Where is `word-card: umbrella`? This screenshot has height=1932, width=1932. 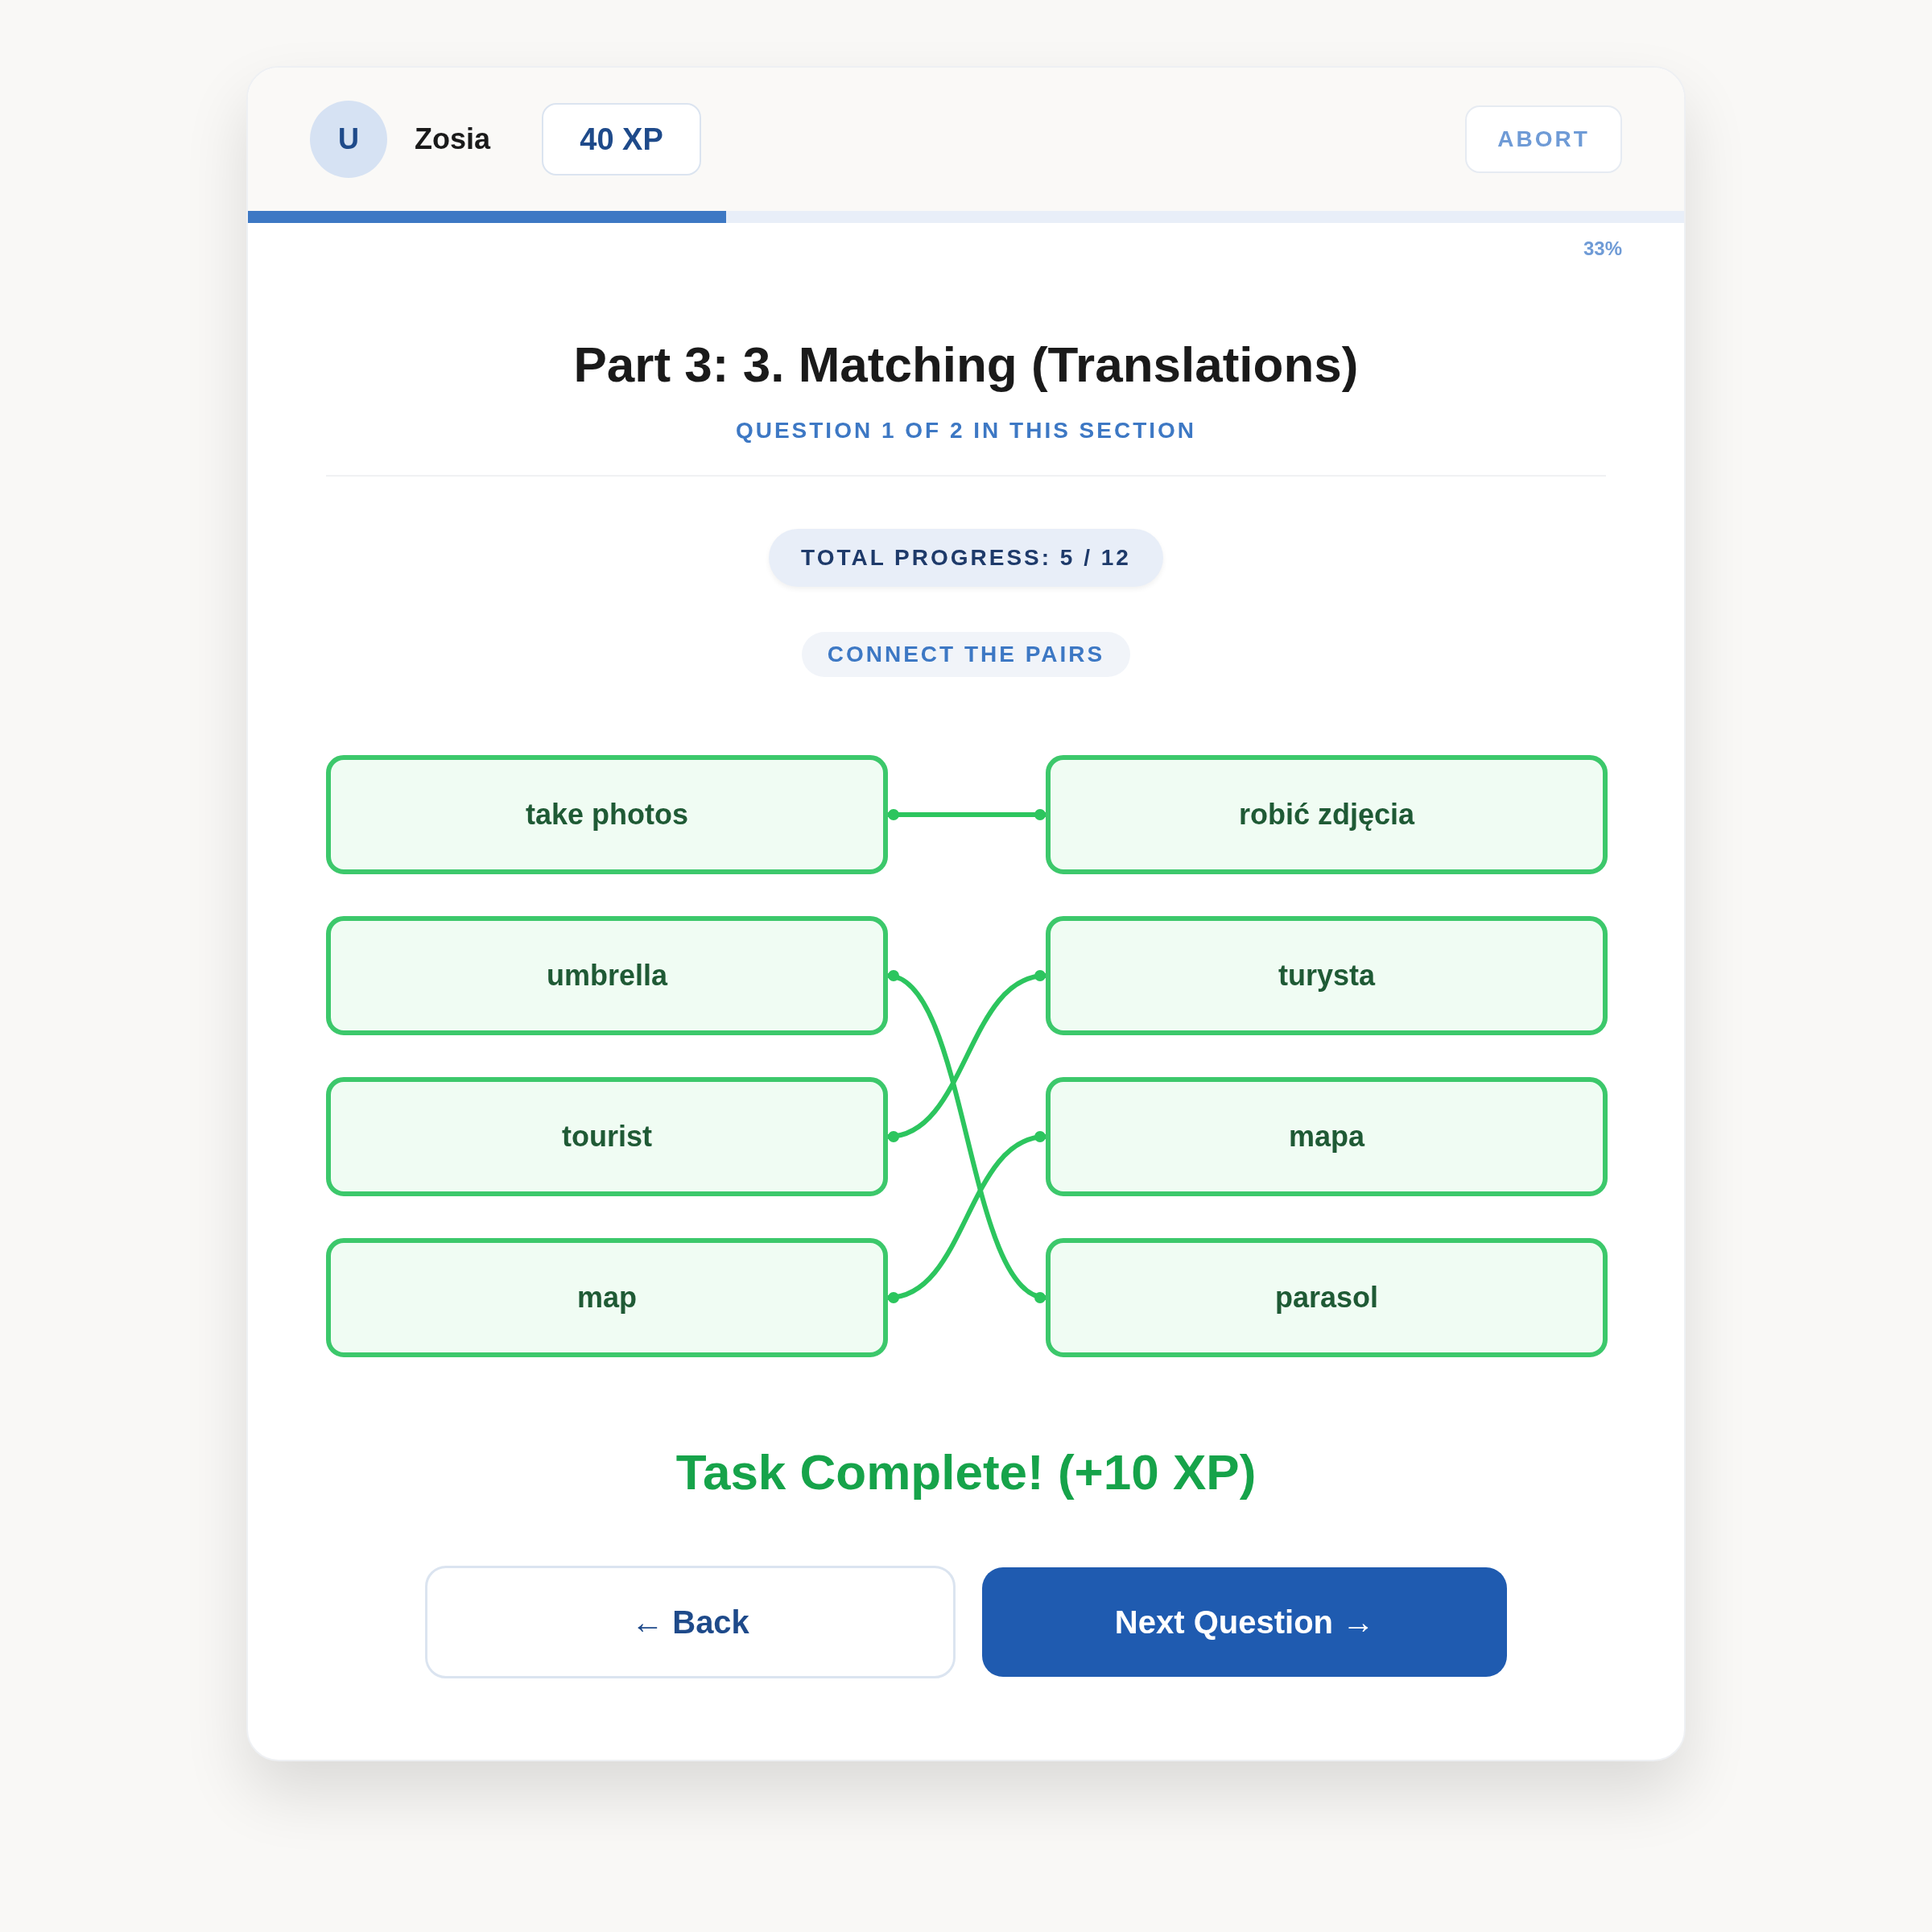 word-card: umbrella is located at coordinates (607, 975).